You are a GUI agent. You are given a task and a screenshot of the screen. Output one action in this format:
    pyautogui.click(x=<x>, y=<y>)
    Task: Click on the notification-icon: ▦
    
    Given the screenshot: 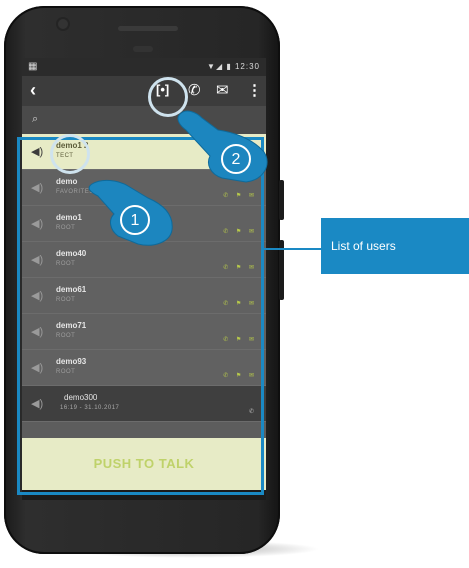 What is the action you would take?
    pyautogui.click(x=33, y=66)
    